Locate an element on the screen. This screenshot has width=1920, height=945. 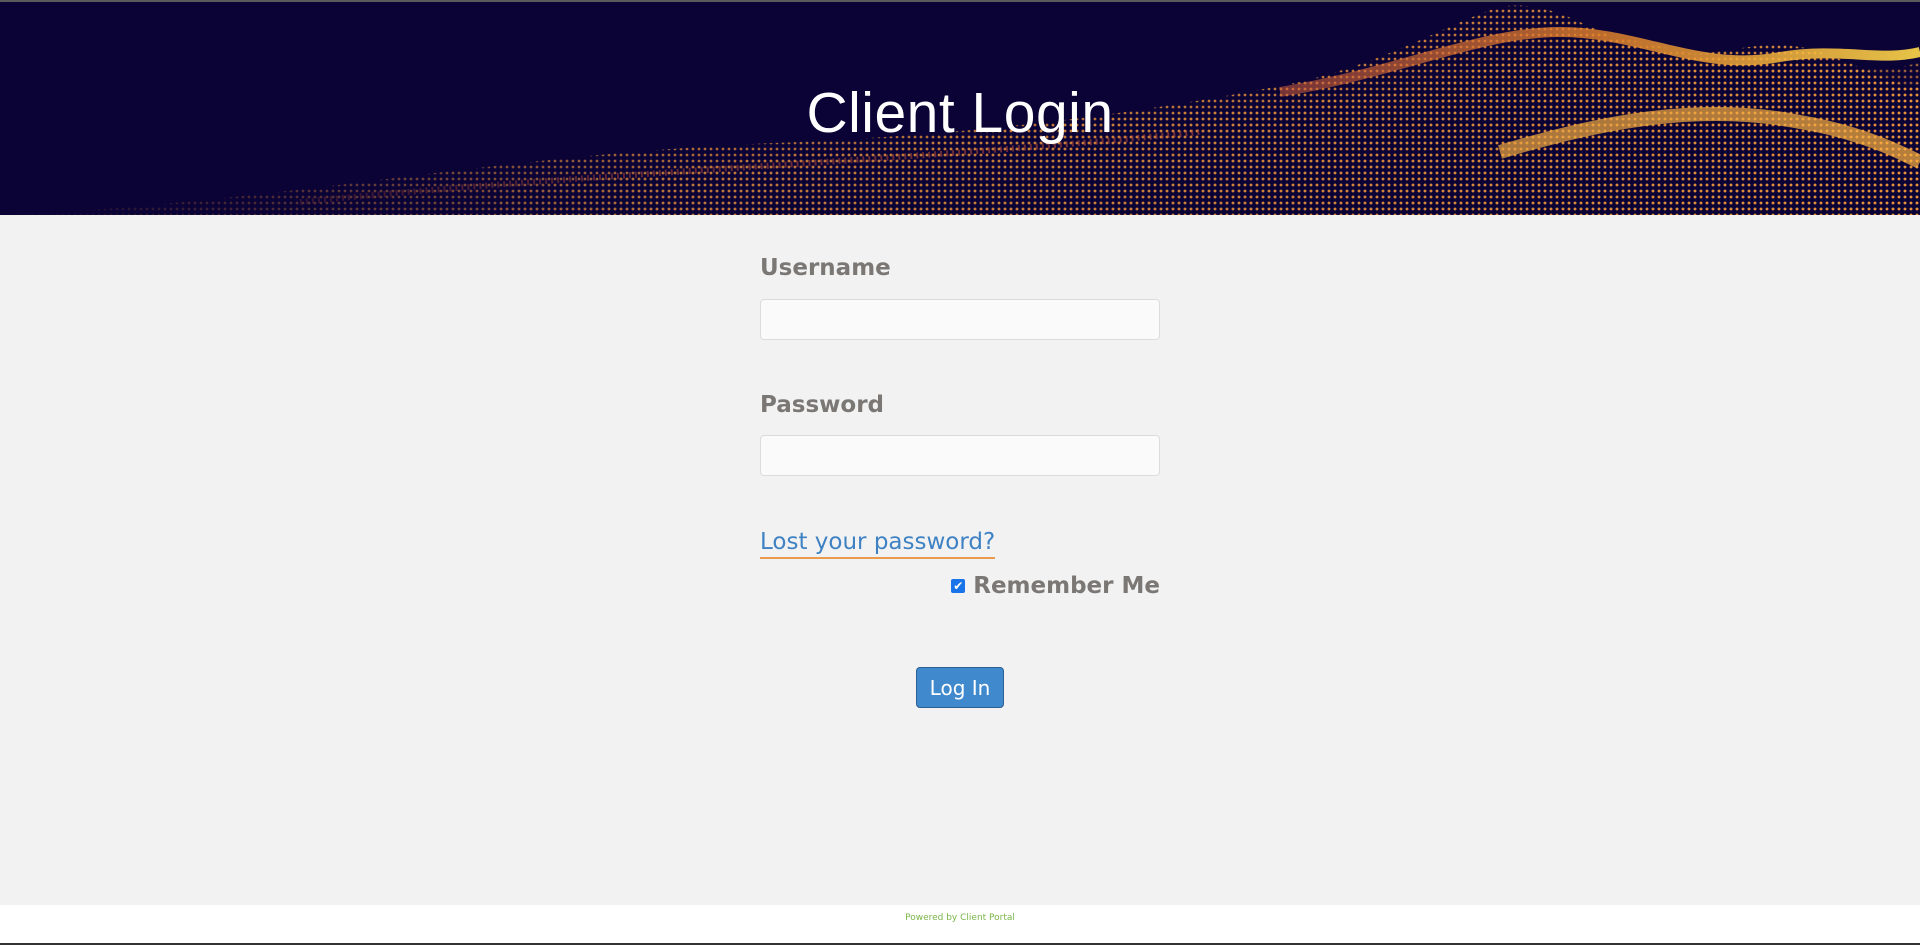
login-button: Log In is located at coordinates (960, 687).